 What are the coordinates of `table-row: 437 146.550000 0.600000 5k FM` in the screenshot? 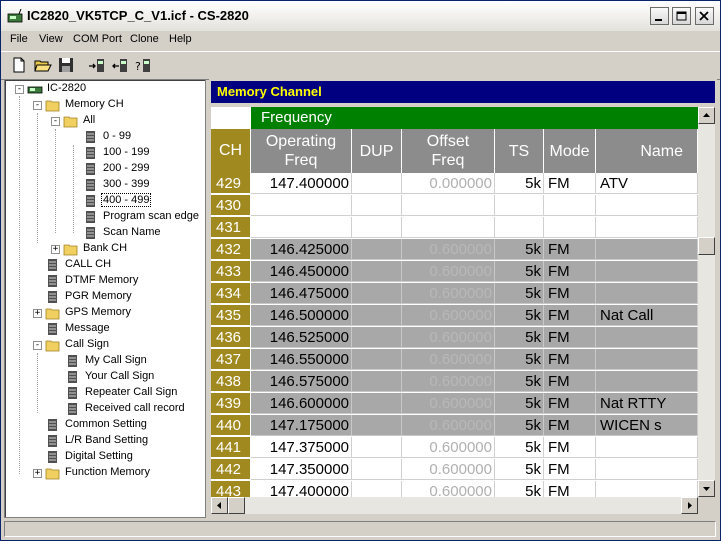 It's located at (454, 360).